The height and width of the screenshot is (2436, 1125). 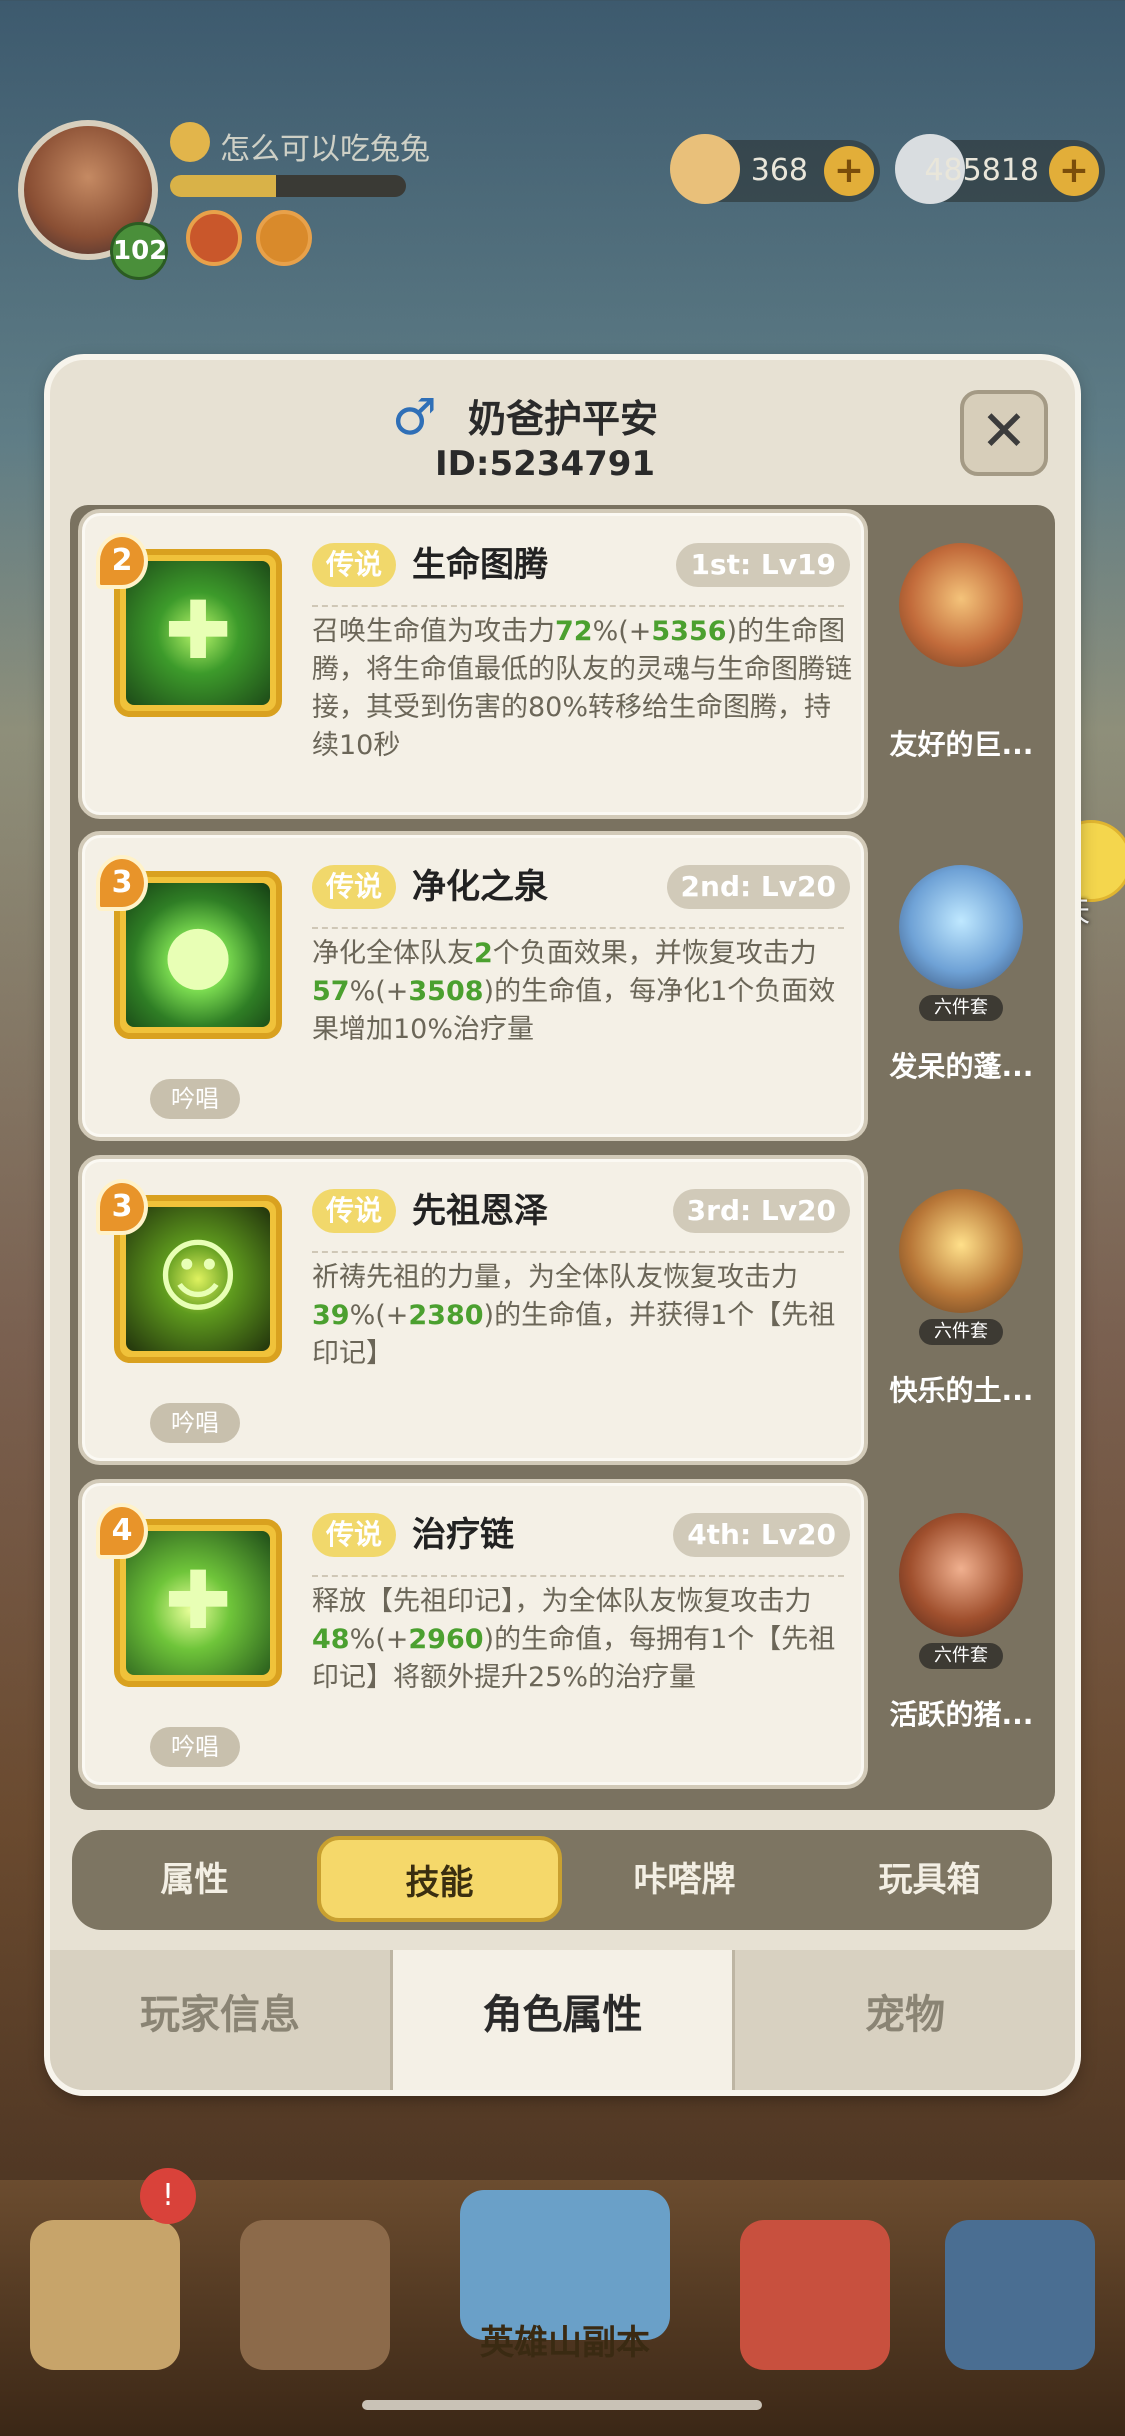 What do you see at coordinates (705, 169) in the screenshot?
I see `shell-icon` at bounding box center [705, 169].